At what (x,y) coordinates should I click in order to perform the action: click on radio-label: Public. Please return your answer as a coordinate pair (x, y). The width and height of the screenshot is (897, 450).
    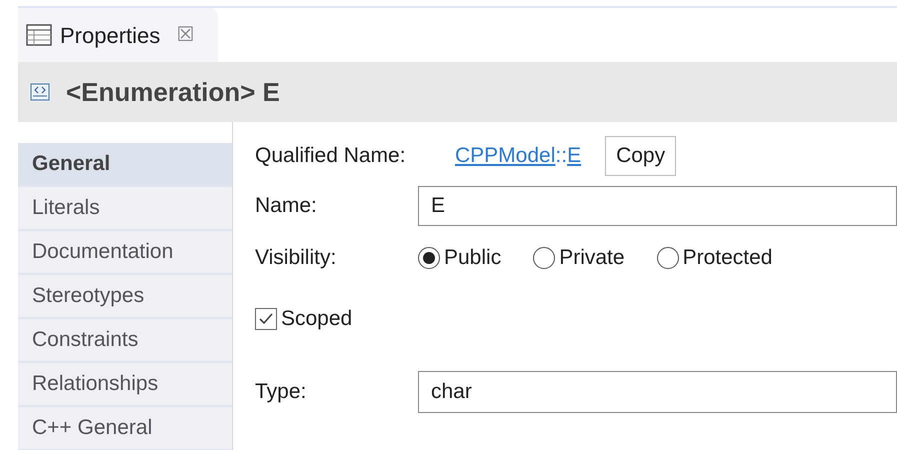
    Looking at the image, I should click on (473, 258).